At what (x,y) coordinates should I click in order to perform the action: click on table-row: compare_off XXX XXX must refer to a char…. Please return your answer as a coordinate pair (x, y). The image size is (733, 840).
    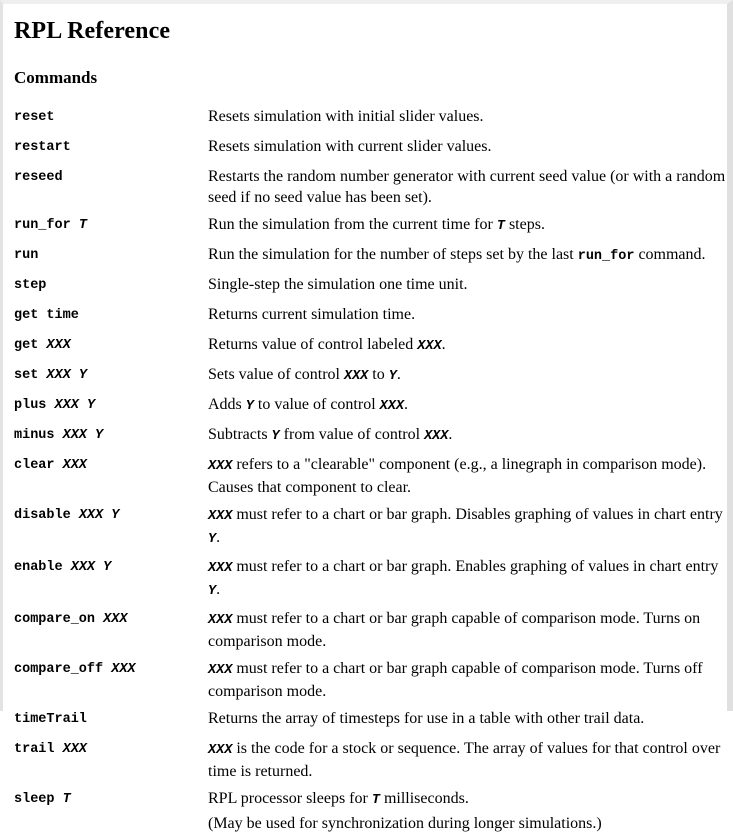
    Looking at the image, I should click on (370, 683).